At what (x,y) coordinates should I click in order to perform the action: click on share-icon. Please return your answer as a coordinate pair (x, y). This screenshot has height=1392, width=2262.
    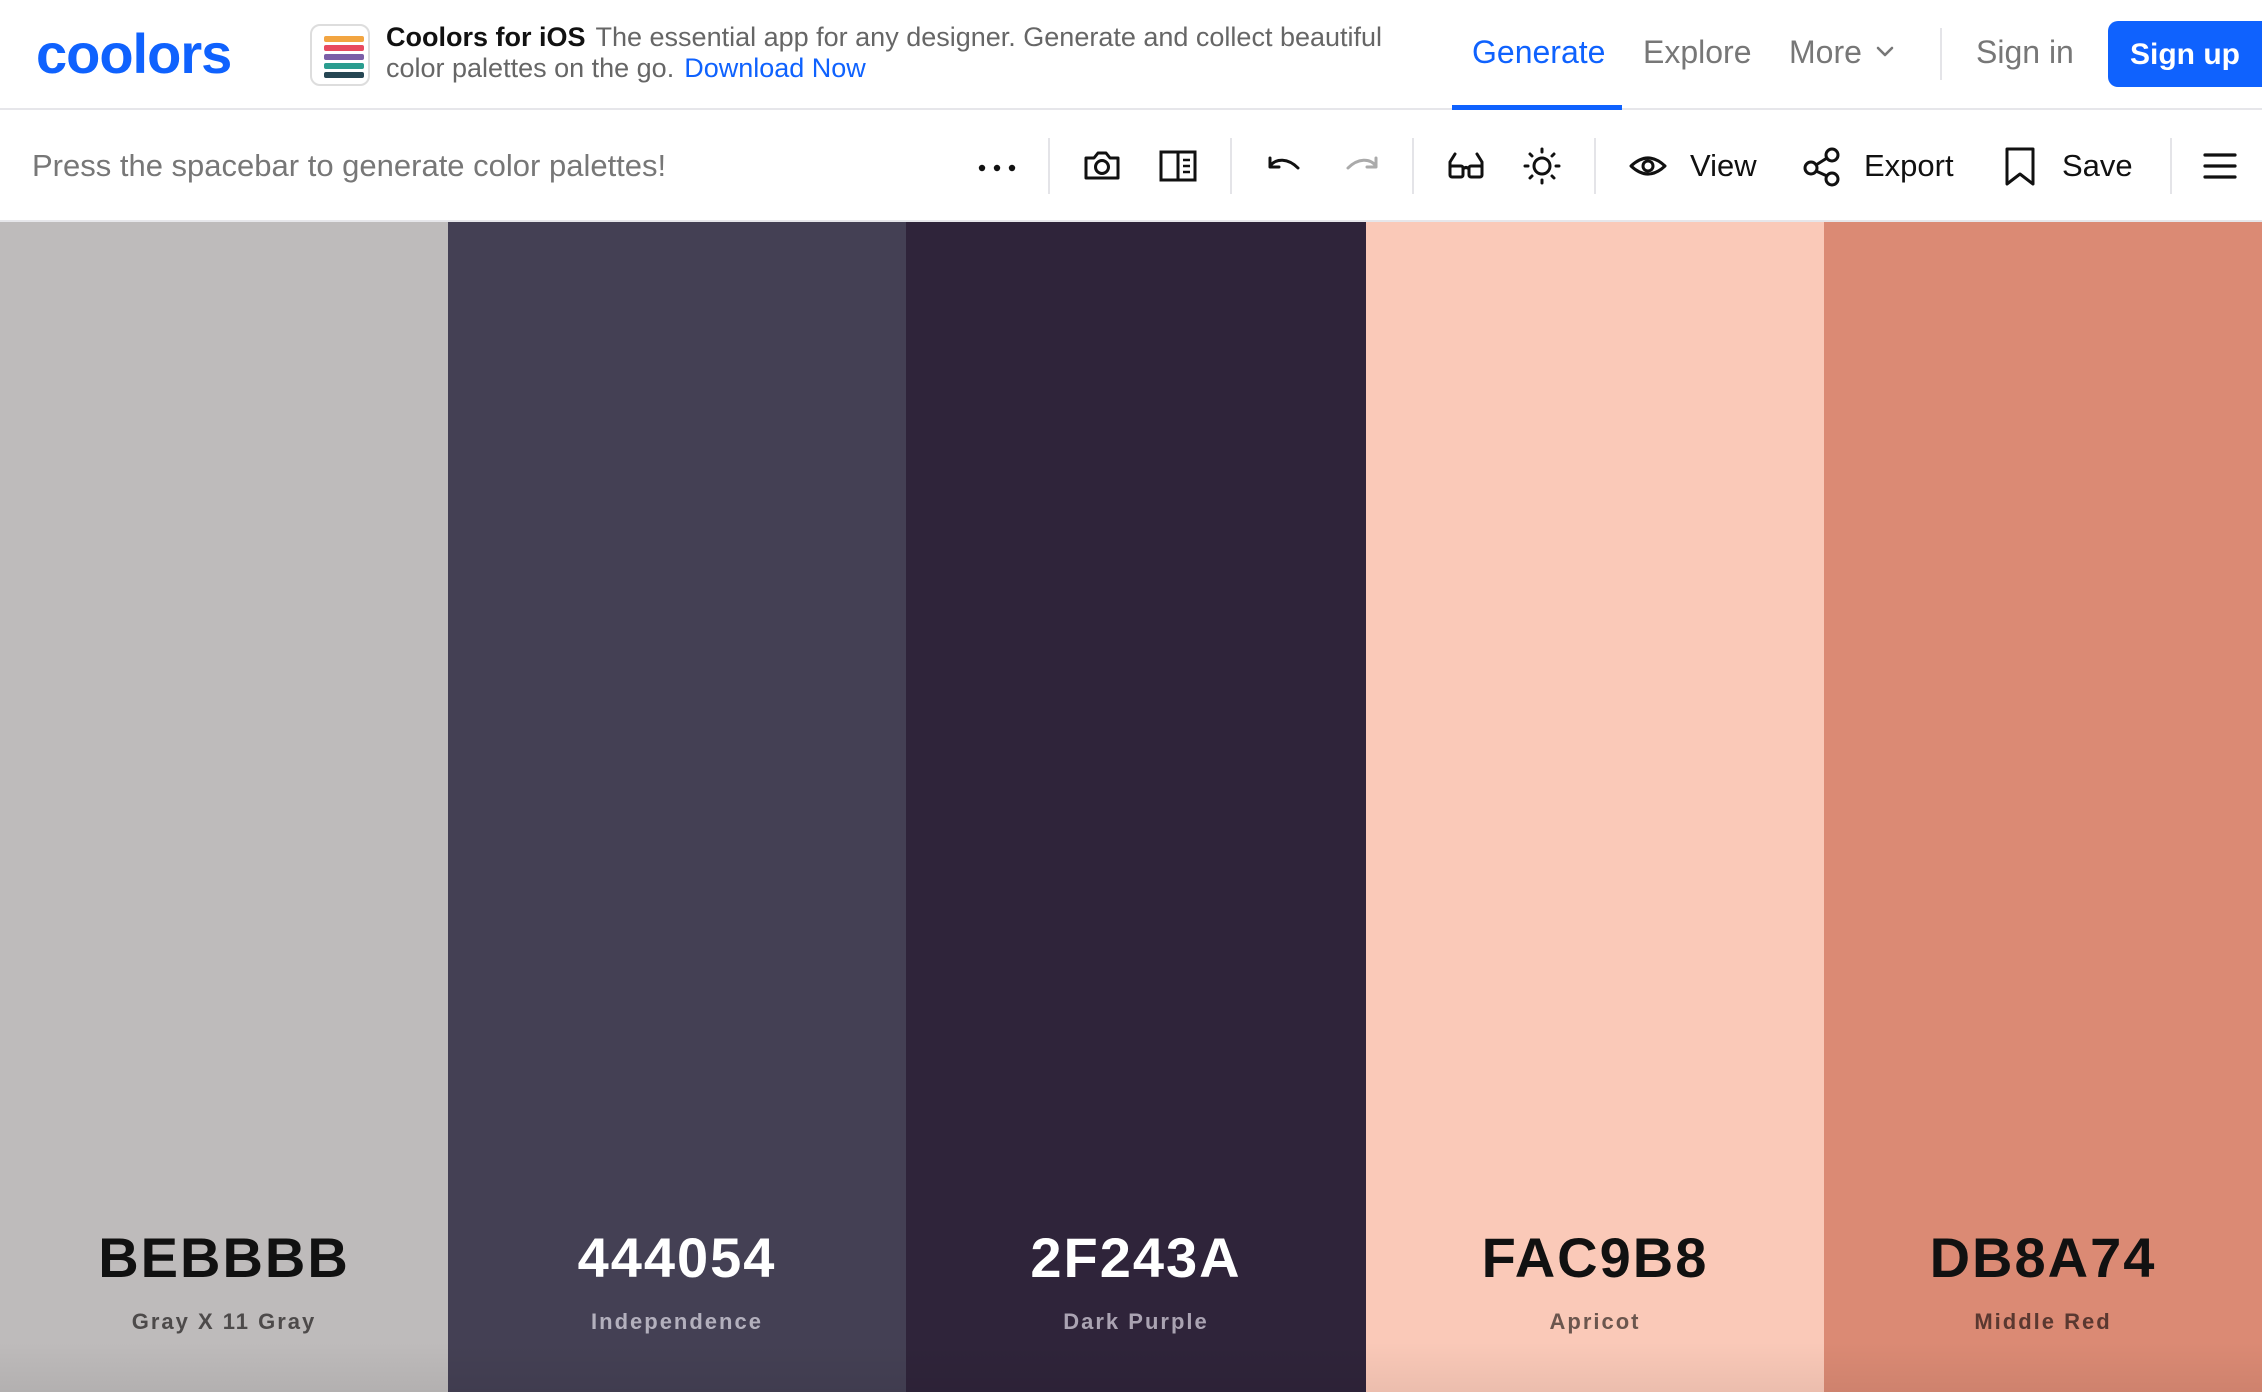
    Looking at the image, I should click on (1821, 167).